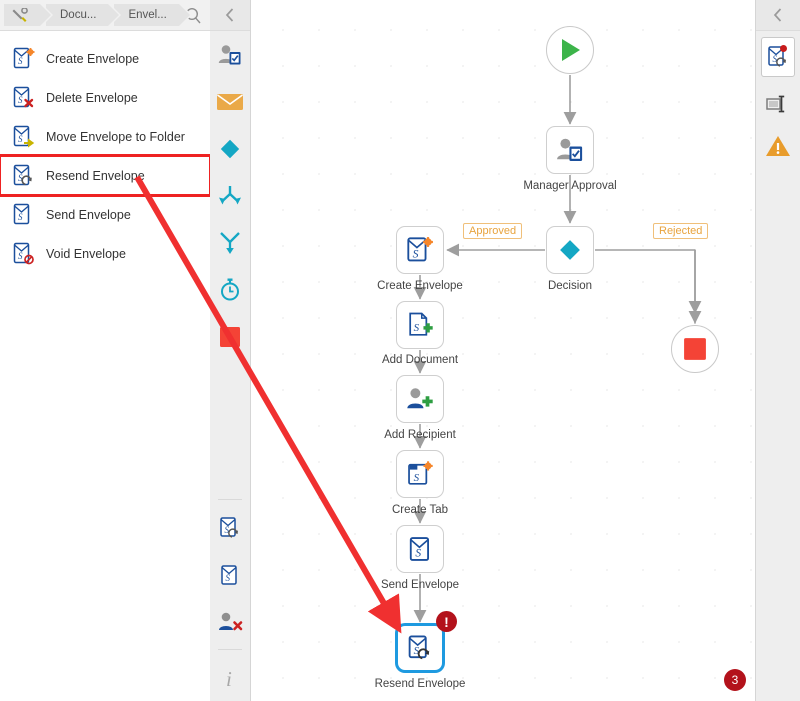 Image resolution: width=800 pixels, height=701 pixels. I want to click on menu-item-send-envelope: S Send Envelope, so click(105, 214).